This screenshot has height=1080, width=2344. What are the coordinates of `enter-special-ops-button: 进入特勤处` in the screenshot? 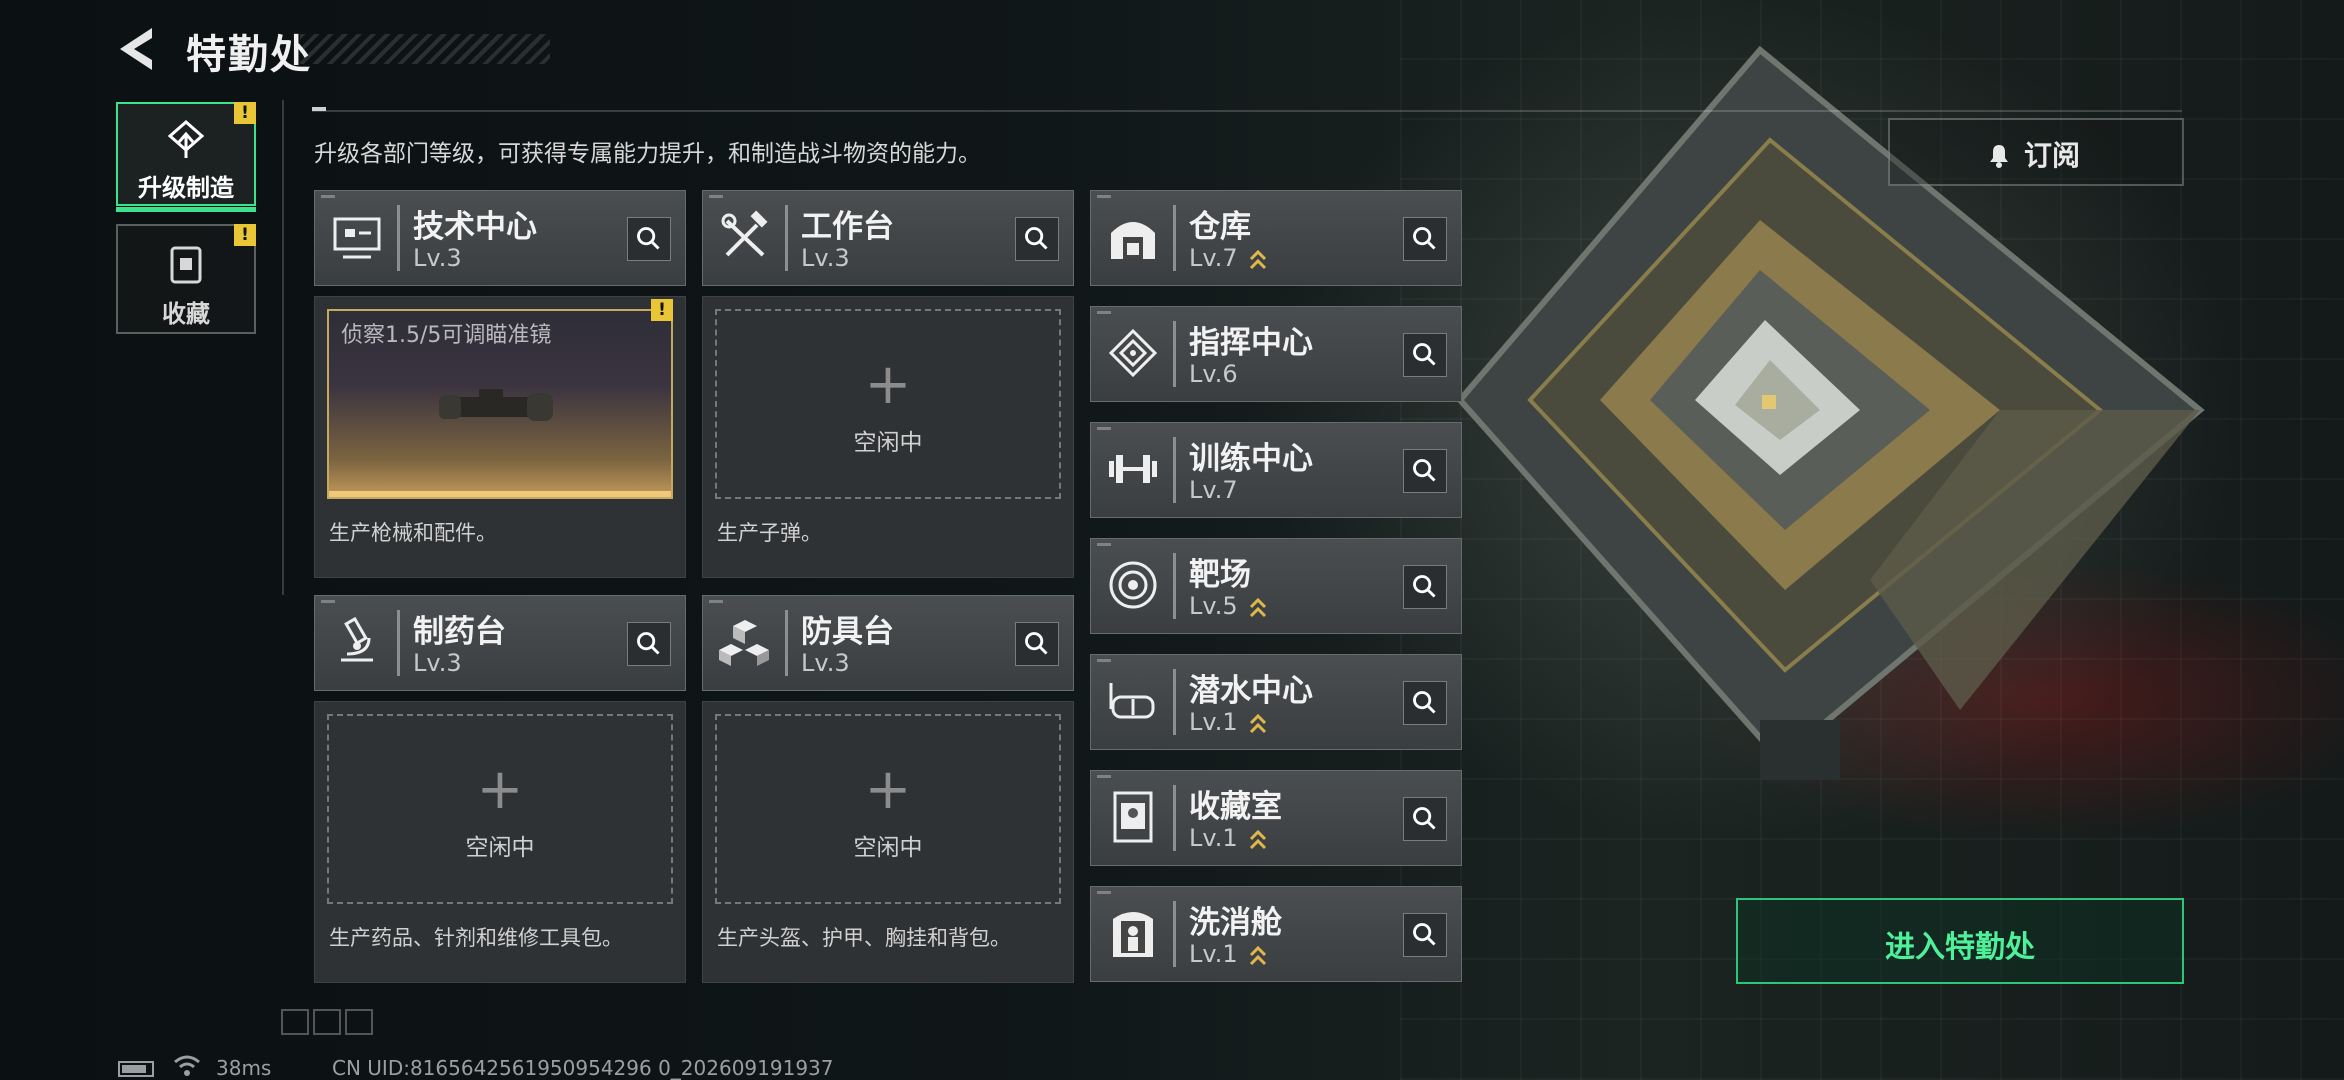 It's located at (1960, 941).